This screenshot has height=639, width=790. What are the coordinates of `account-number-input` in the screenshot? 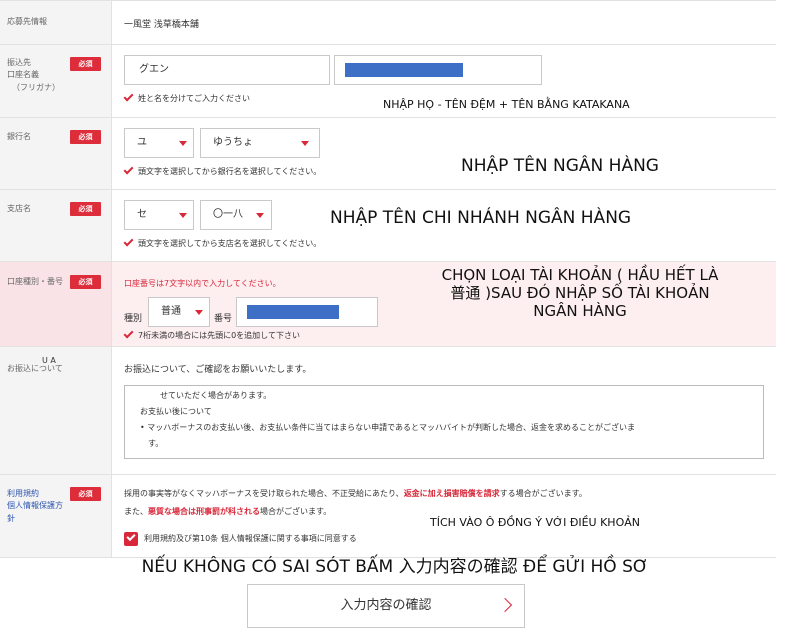 It's located at (307, 312).